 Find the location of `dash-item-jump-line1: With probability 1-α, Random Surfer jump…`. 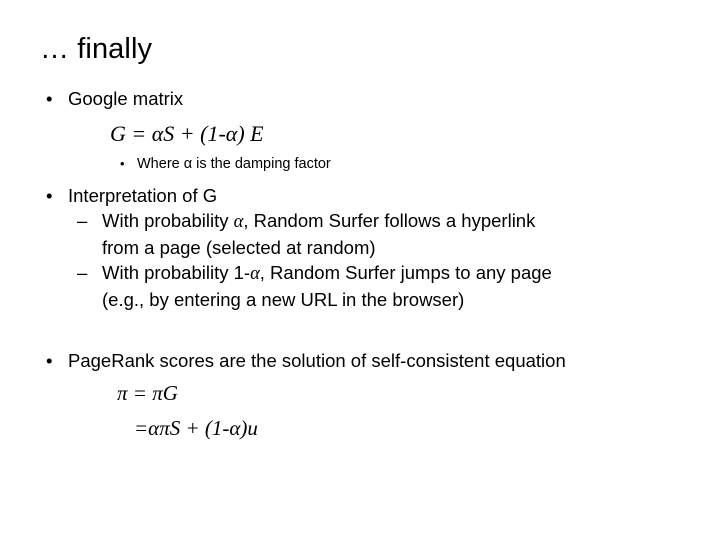

dash-item-jump-line1: With probability 1-α, Random Surfer jump… is located at coordinates (411, 273).